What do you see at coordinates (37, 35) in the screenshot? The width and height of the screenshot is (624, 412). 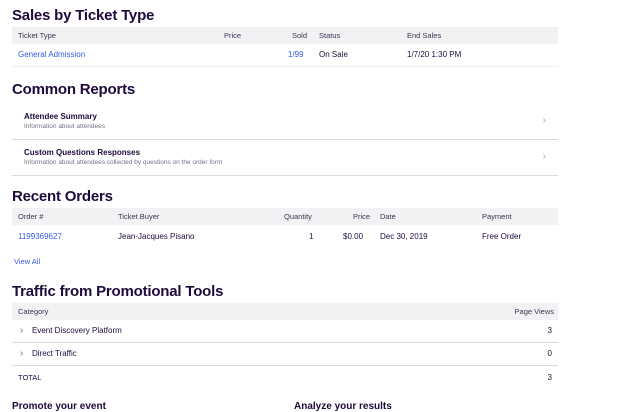 I see `col-ticket-type: Ticket Type` at bounding box center [37, 35].